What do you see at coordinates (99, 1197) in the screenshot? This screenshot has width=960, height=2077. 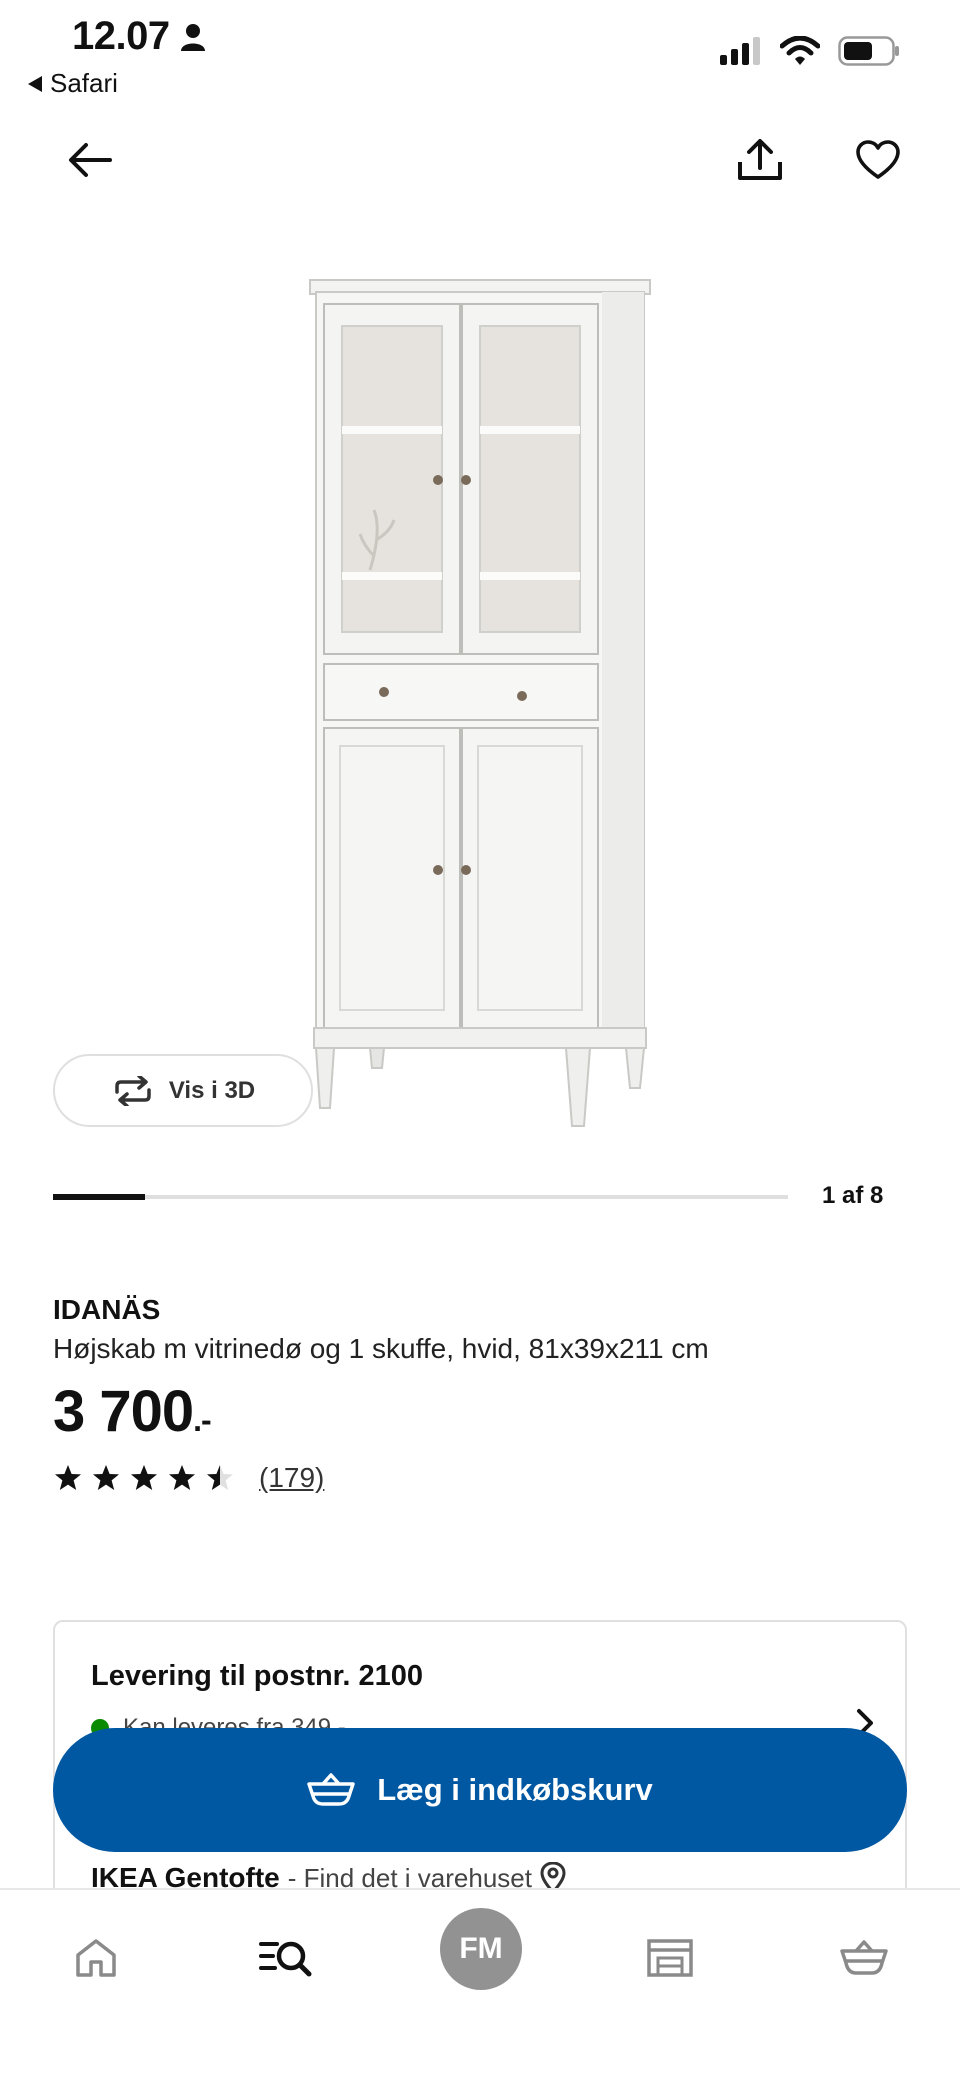 I see `gallery-progress-fill` at bounding box center [99, 1197].